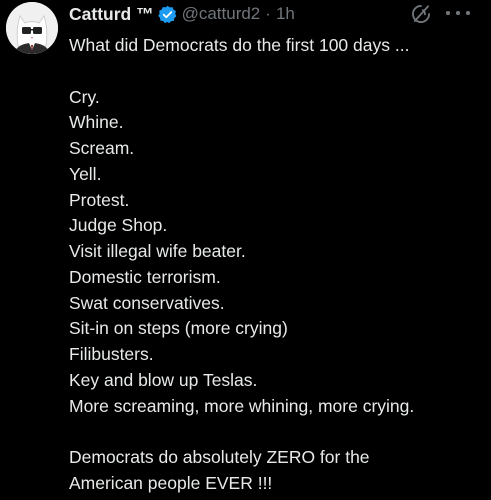  I want to click on list-item: Cry., so click(84, 96).